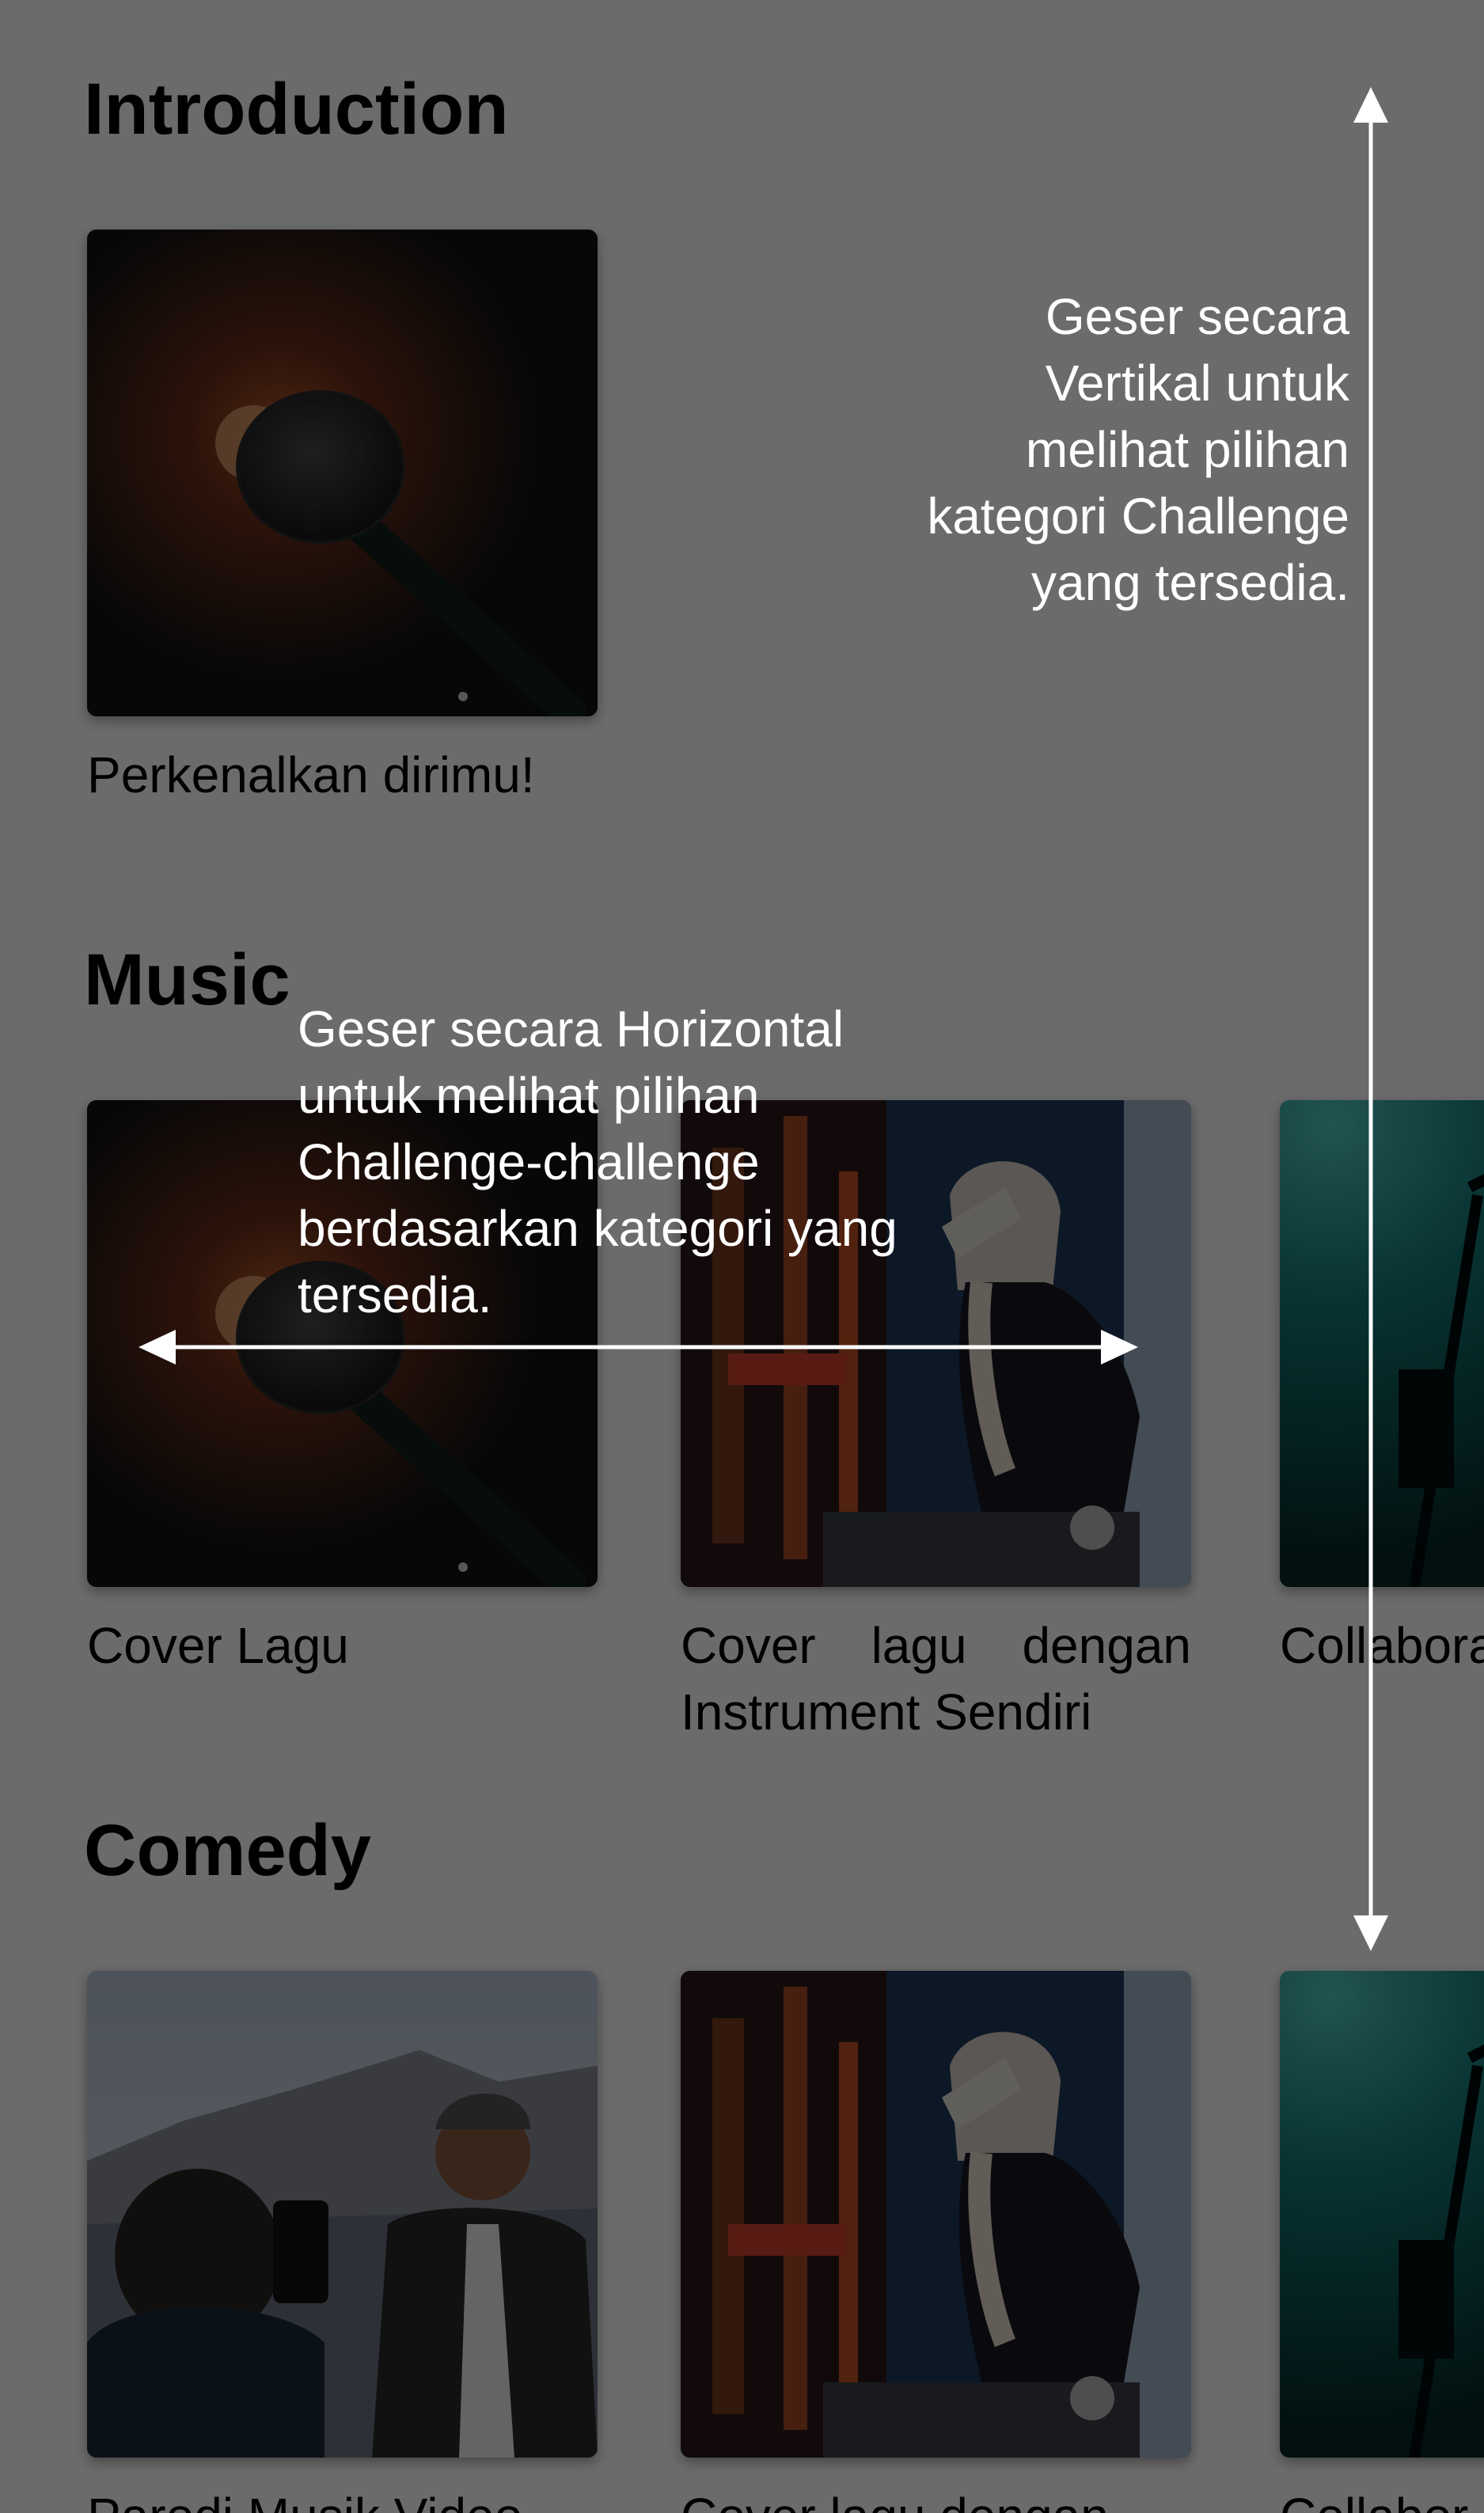 This screenshot has height=2513, width=1484. What do you see at coordinates (1370, 105) in the screenshot?
I see `up-arrow-icon` at bounding box center [1370, 105].